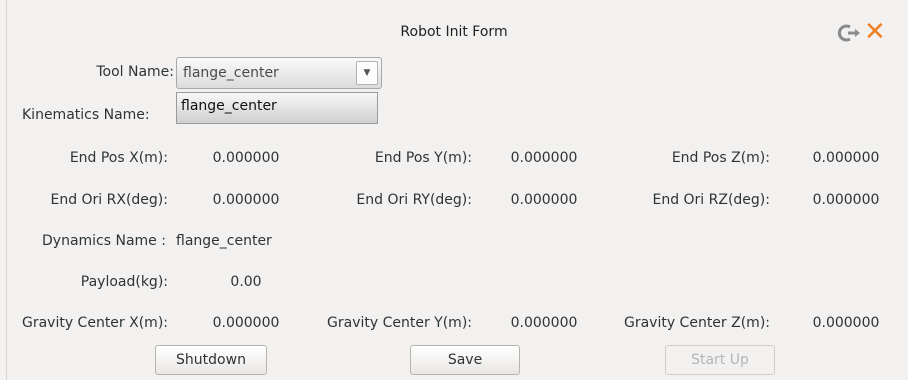  I want to click on save-button: Save, so click(465, 360).